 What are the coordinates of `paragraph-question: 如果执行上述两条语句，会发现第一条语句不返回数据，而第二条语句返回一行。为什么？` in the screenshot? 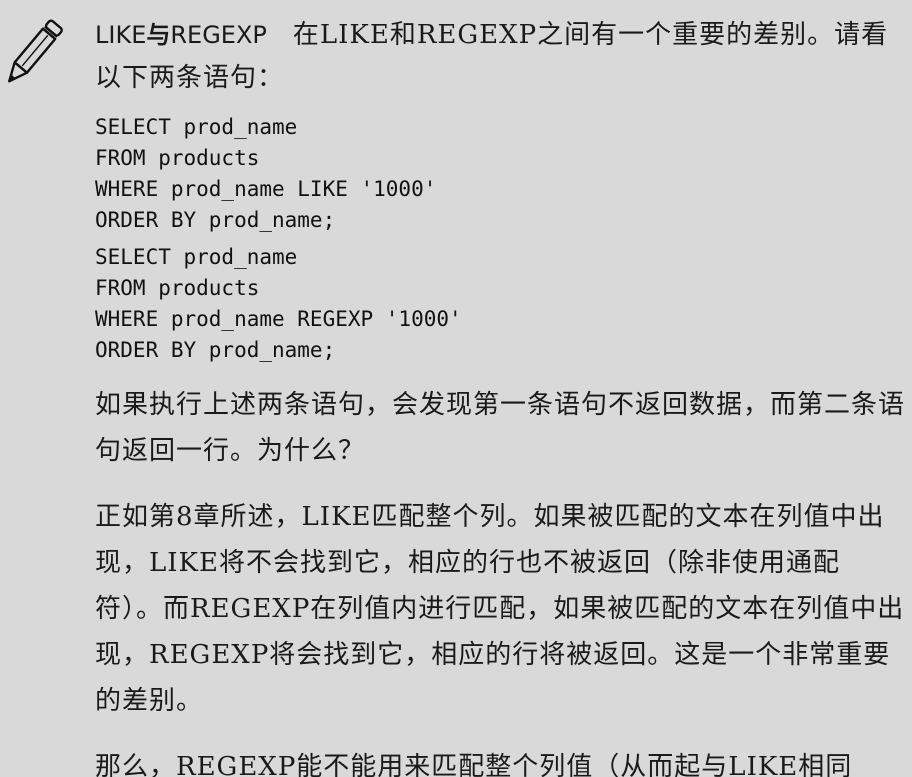 It's located at (500, 428).